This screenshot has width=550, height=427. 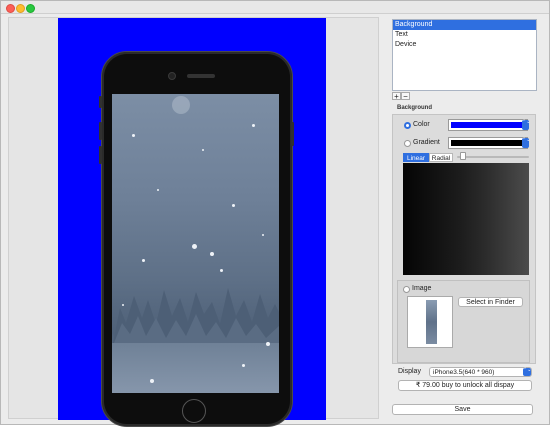 I want to click on color-radio, so click(x=407, y=125).